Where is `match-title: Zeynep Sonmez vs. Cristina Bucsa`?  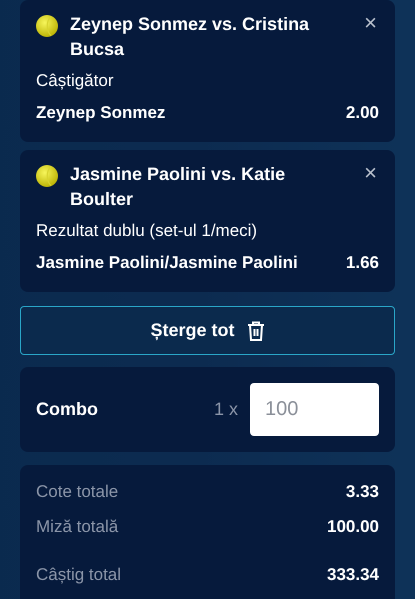
match-title: Zeynep Sonmez vs. Cristina Bucsa is located at coordinates (190, 37).